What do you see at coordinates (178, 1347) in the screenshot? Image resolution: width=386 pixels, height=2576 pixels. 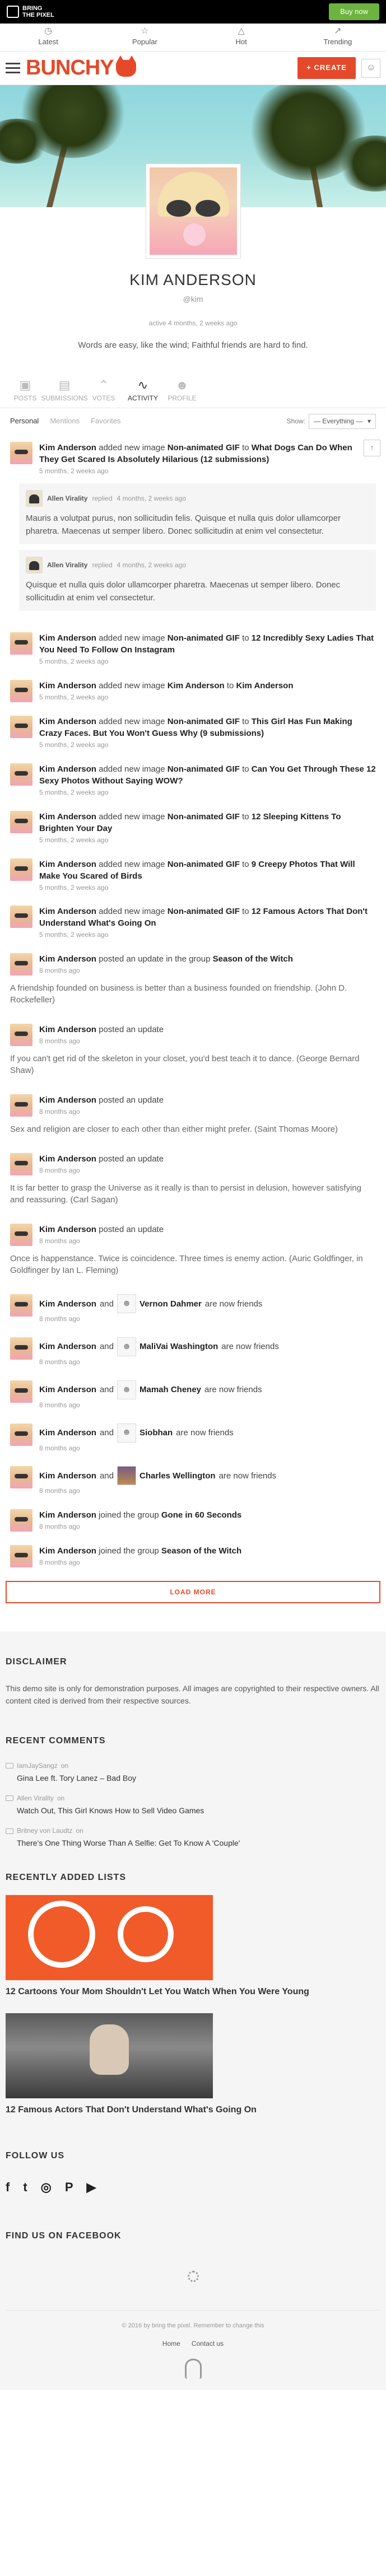 I see `activity-friend: MaliVai Washington` at bounding box center [178, 1347].